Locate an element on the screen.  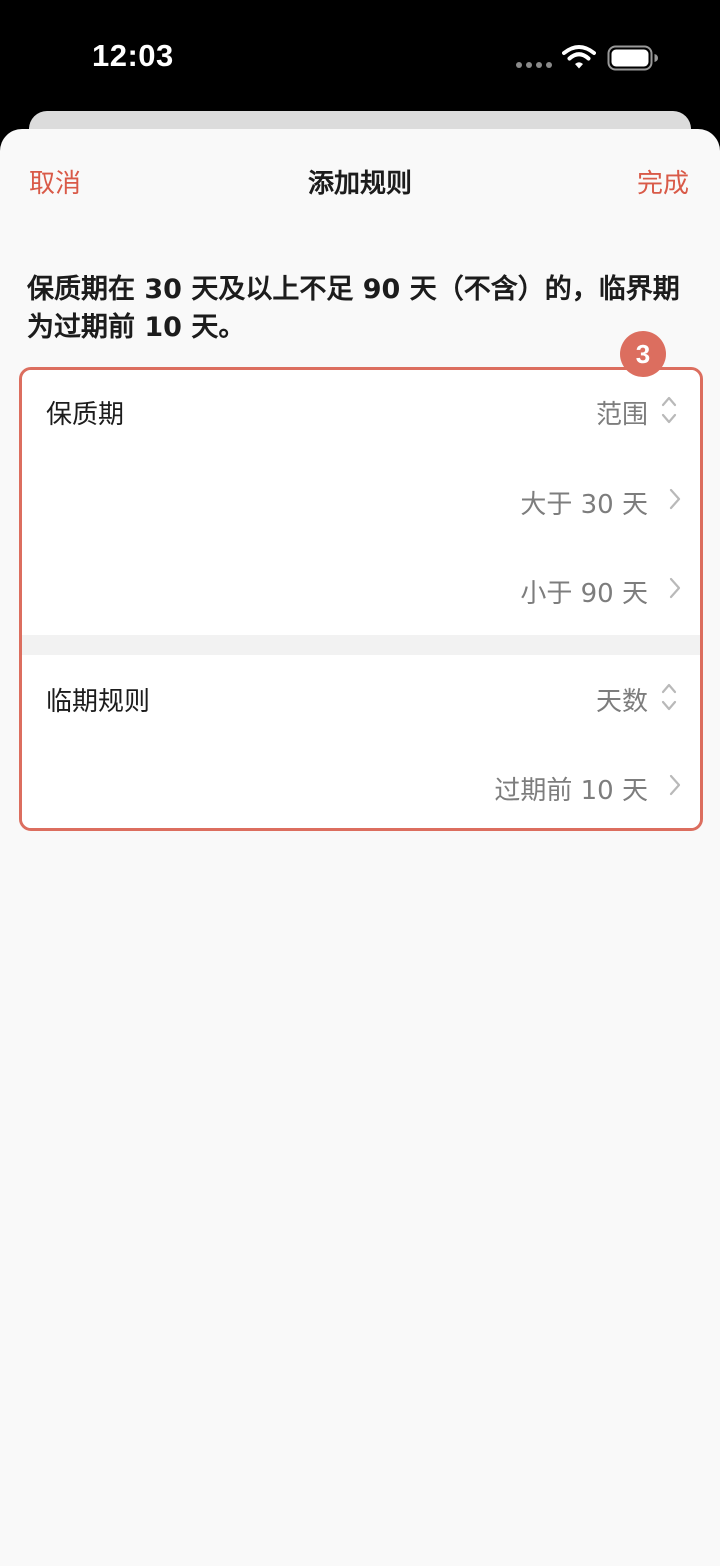
status-time: 12:03 is located at coordinates (133, 55).